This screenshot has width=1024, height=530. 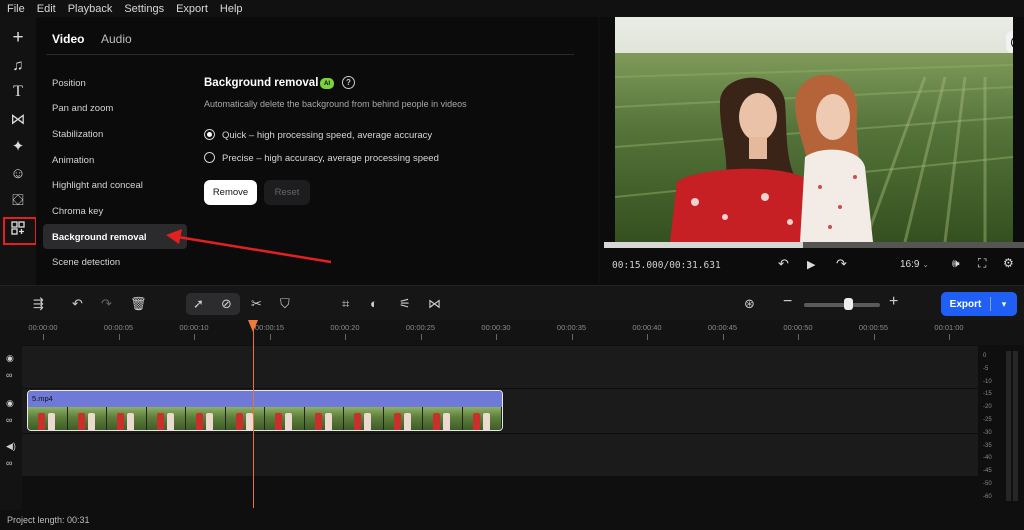 I want to click on menu-file: File, so click(x=16, y=9).